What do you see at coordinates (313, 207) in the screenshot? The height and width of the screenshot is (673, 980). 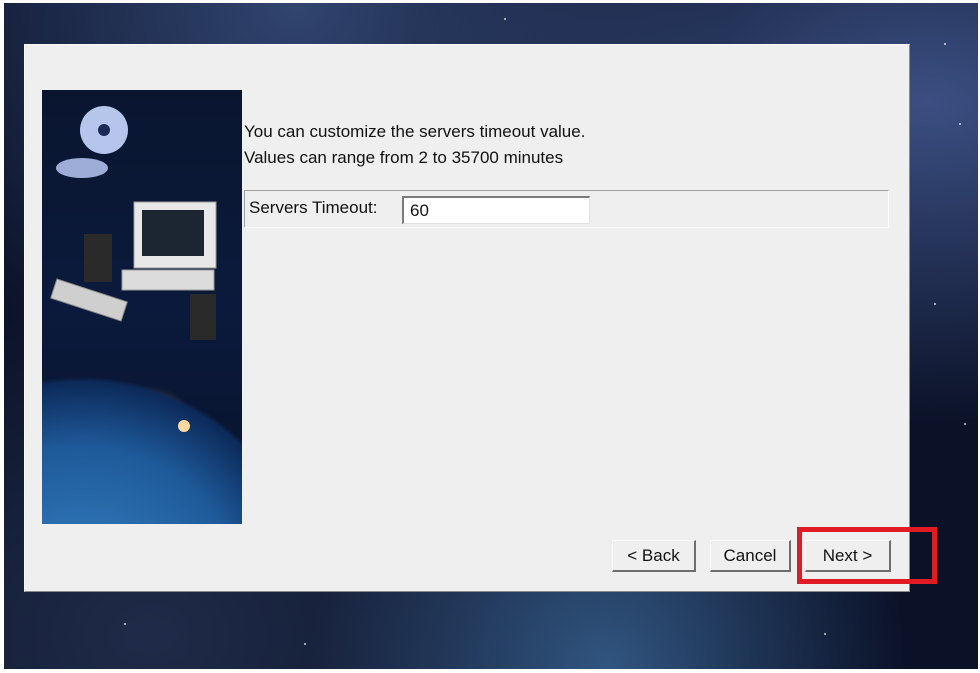 I see `servers-timeout-label: Servers Timeout:` at bounding box center [313, 207].